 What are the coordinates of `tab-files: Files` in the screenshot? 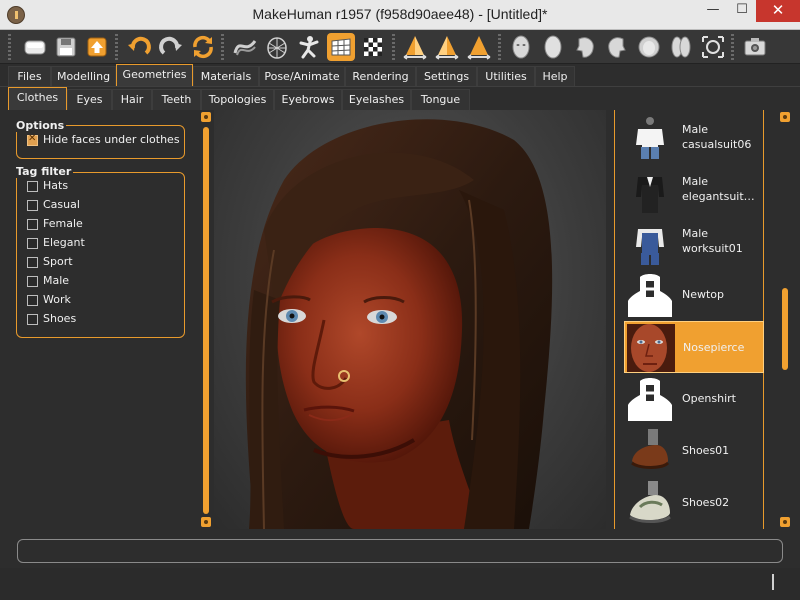 It's located at (29, 76).